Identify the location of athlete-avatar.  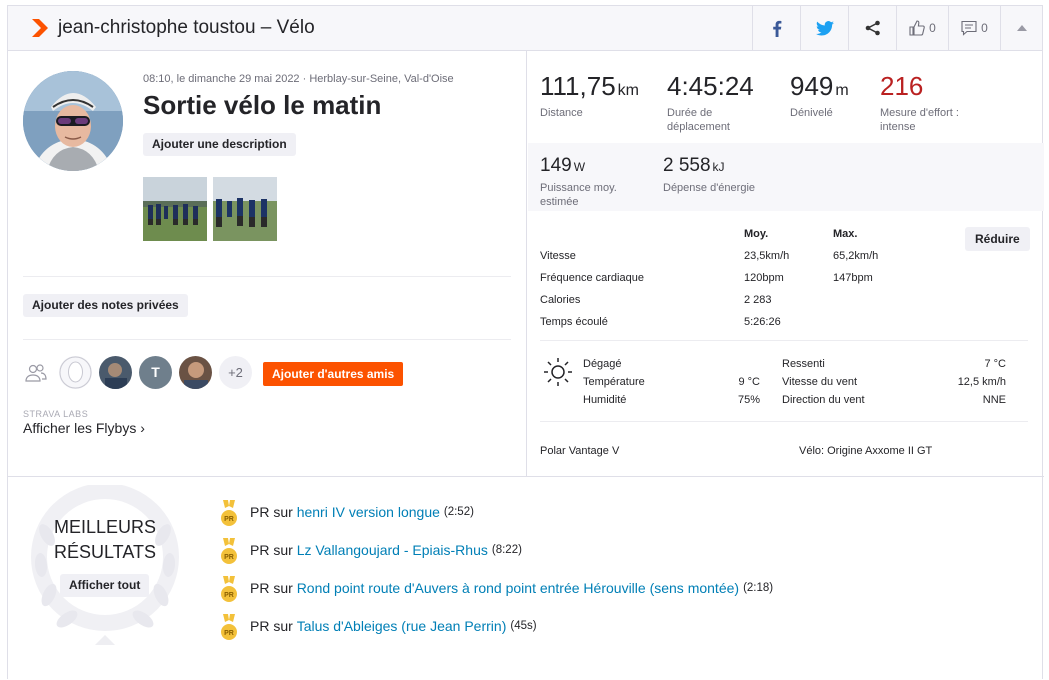
(73, 121).